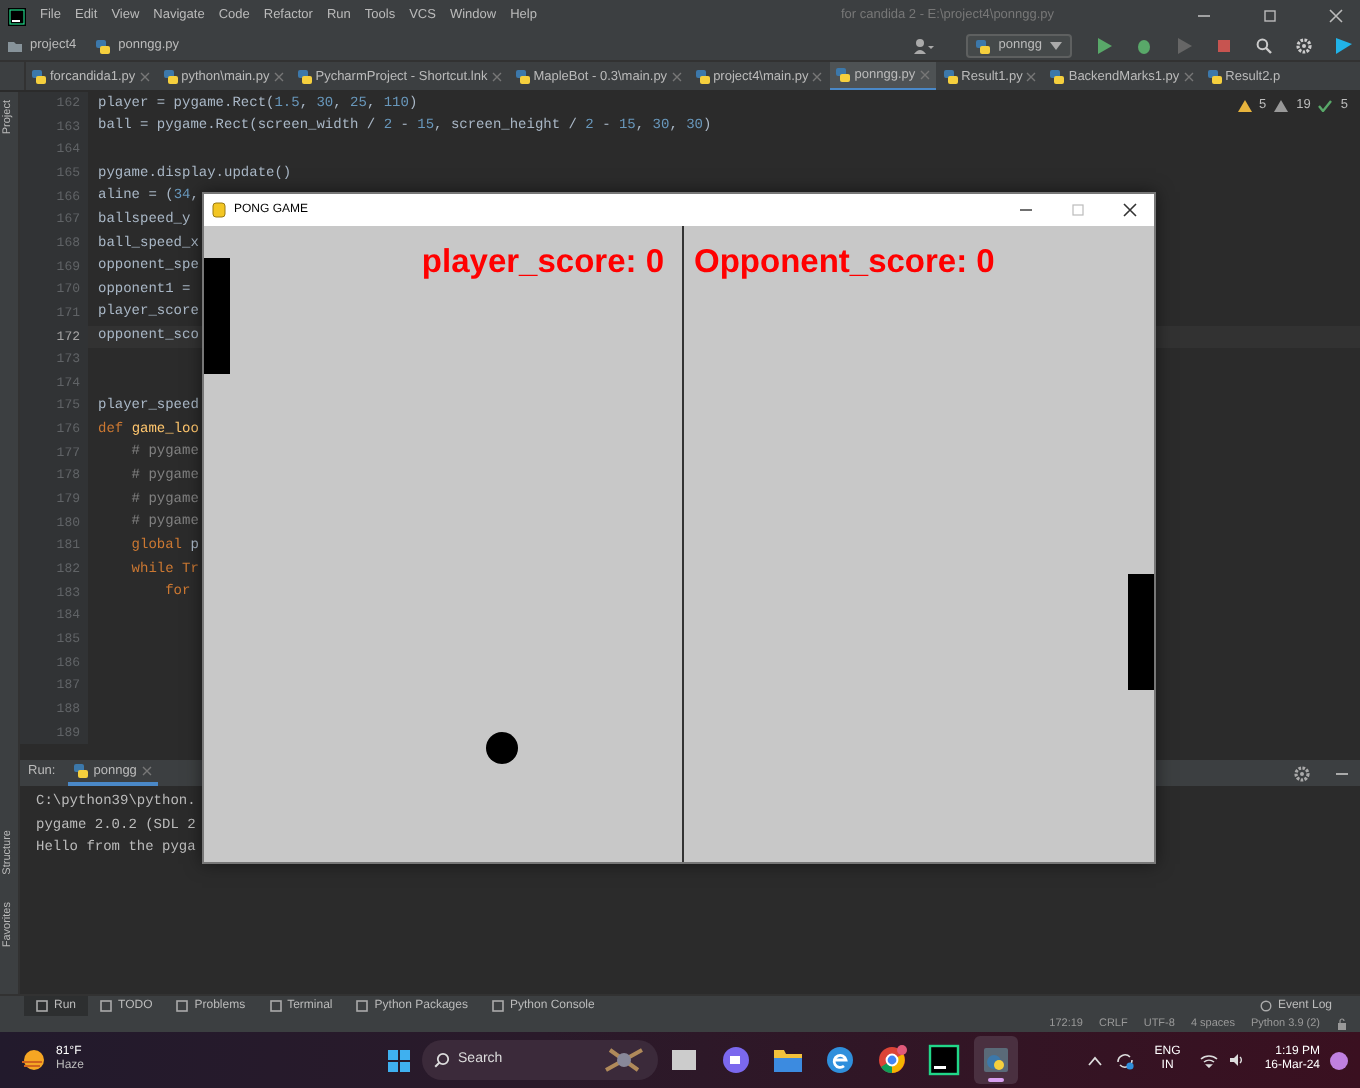  What do you see at coordinates (840, 1060) in the screenshot?
I see `browser-icon` at bounding box center [840, 1060].